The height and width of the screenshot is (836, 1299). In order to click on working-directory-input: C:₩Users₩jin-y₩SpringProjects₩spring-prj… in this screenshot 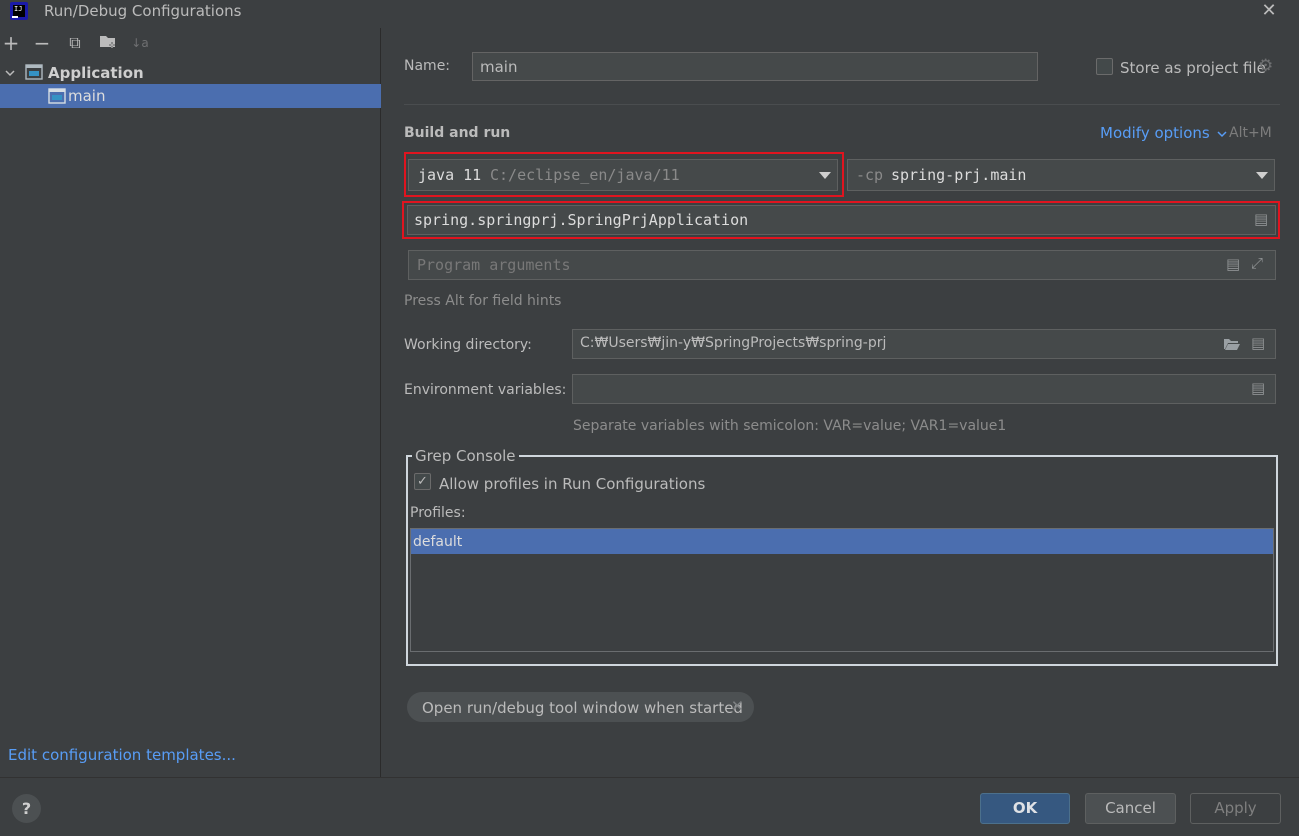, I will do `click(924, 344)`.